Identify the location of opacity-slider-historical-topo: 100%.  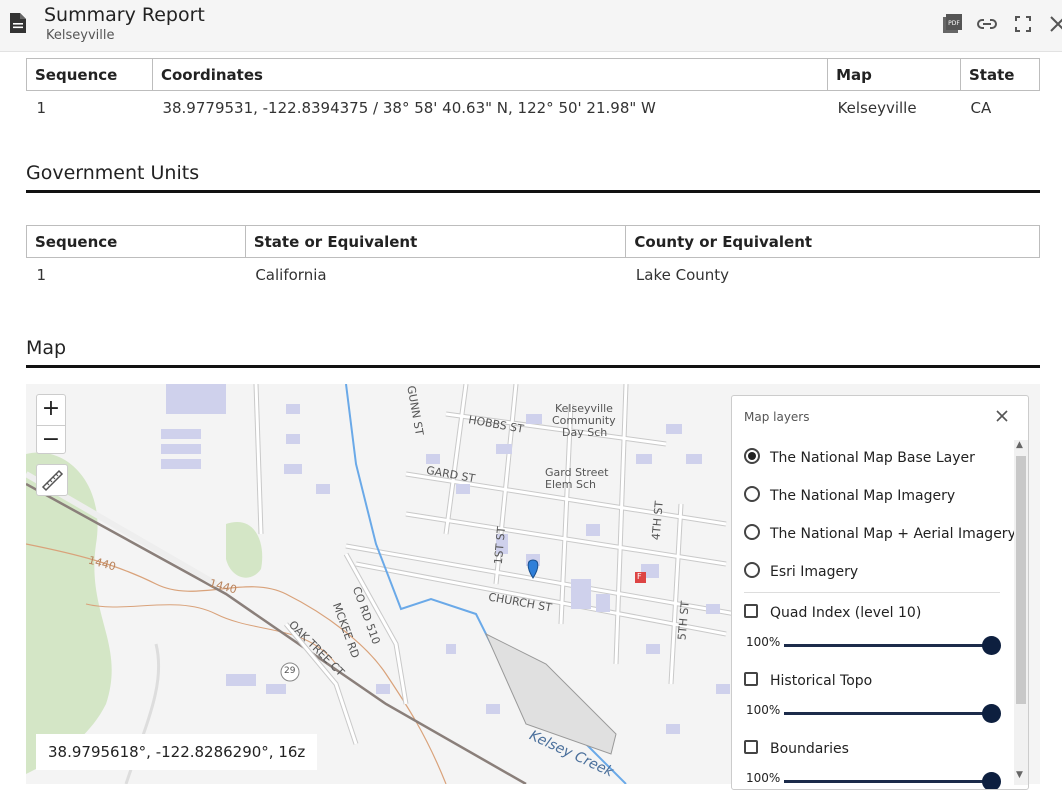
(876, 713).